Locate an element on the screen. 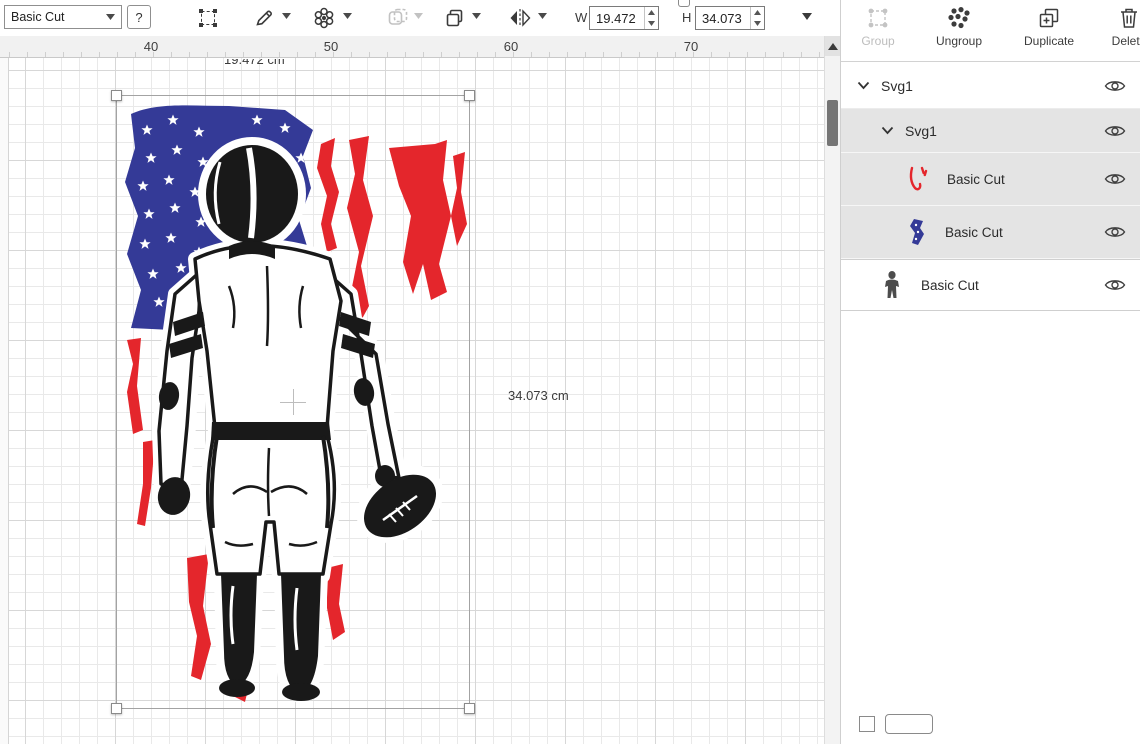  horizontal-ruler: 40 50 60 70 is located at coordinates (412, 47).